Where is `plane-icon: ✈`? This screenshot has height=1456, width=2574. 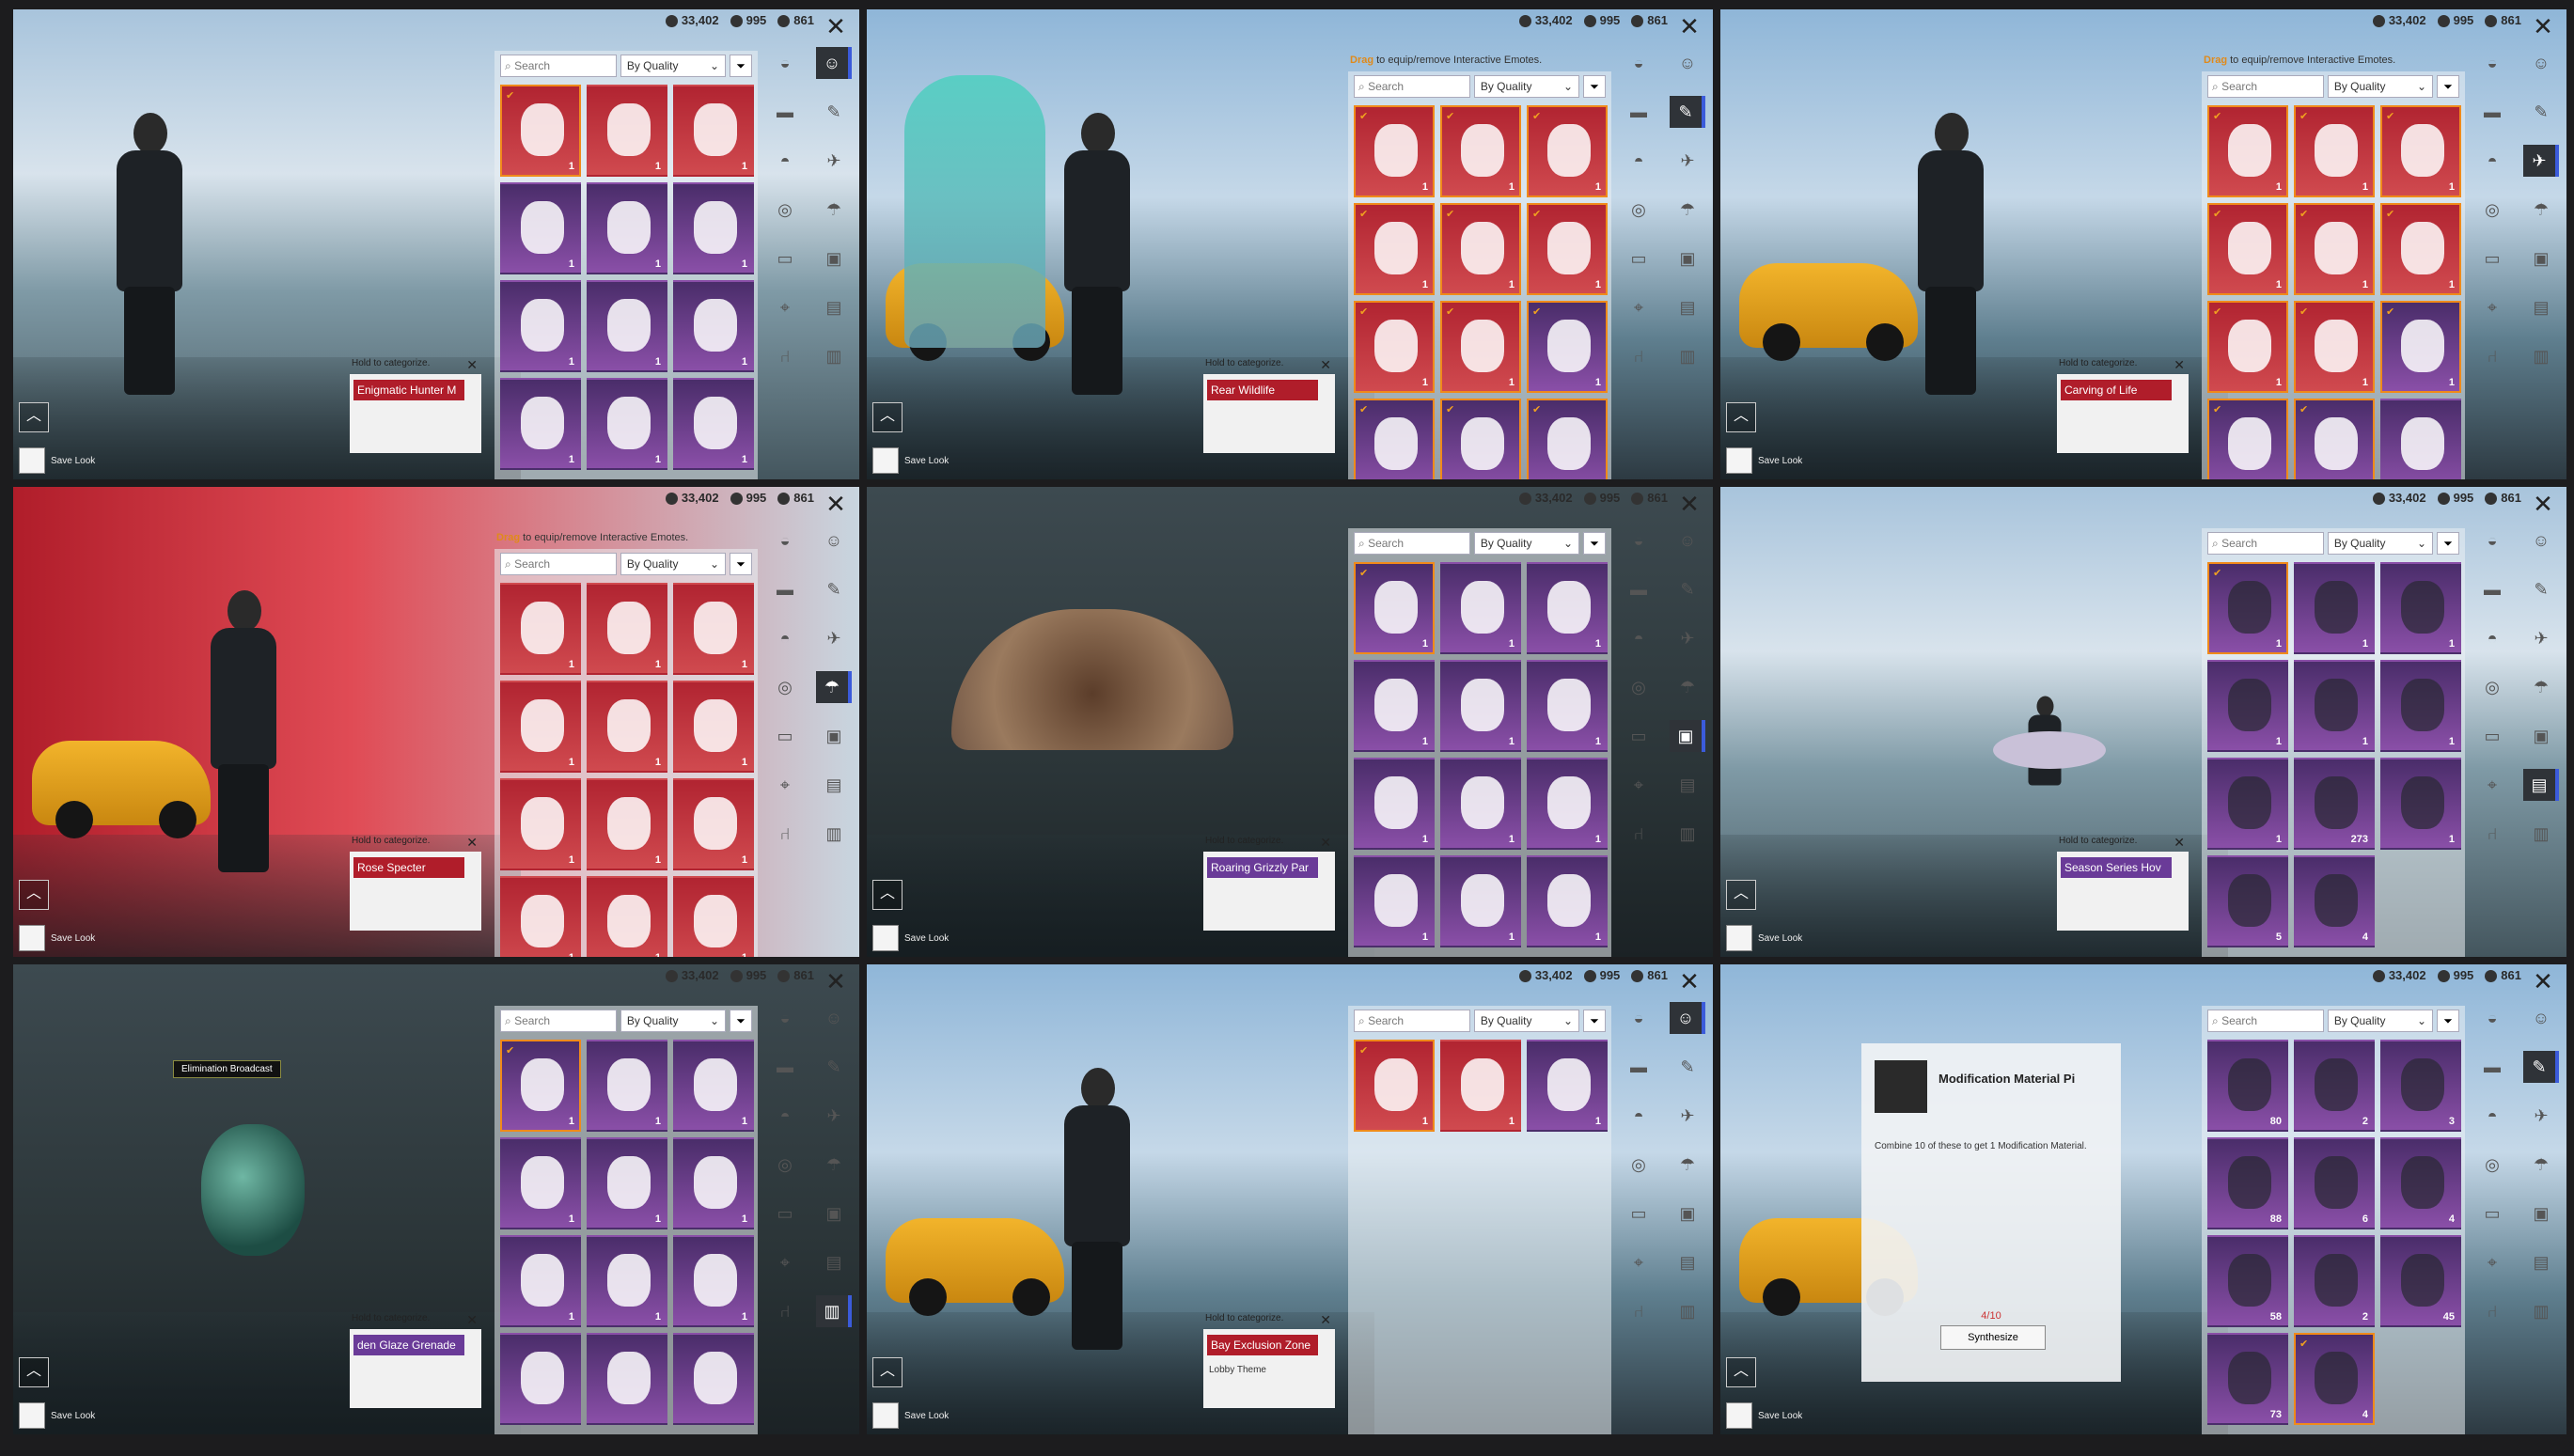
plane-icon: ✈ is located at coordinates (2541, 161).